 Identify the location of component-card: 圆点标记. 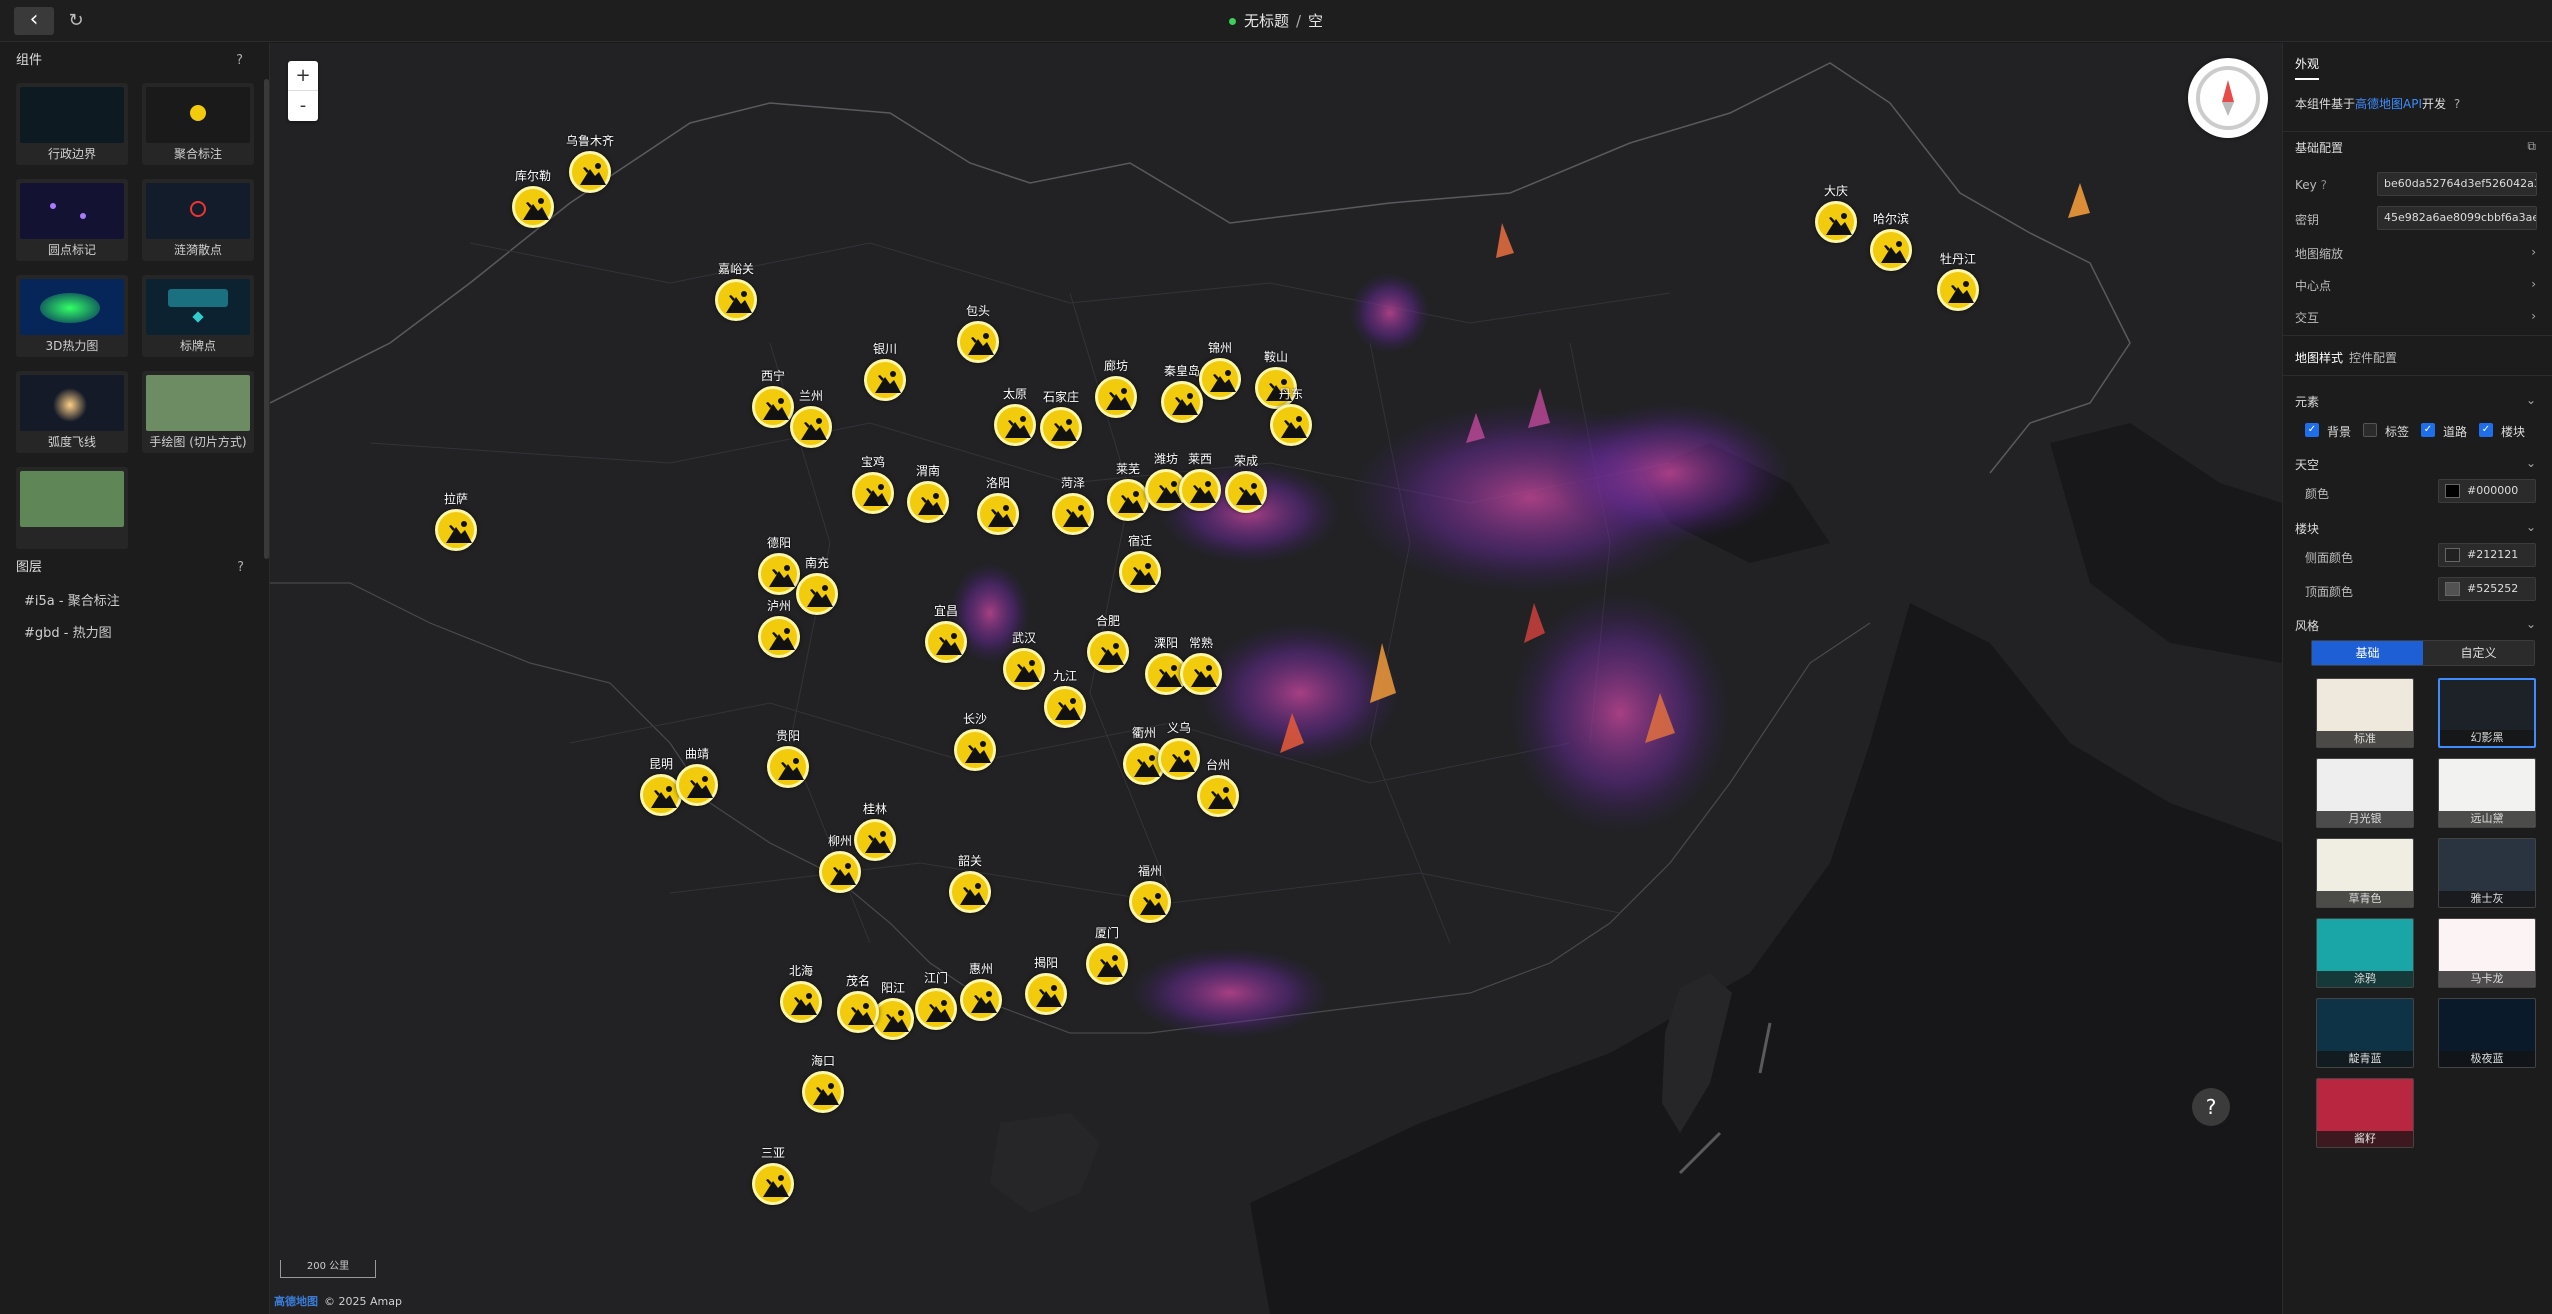
(72, 220).